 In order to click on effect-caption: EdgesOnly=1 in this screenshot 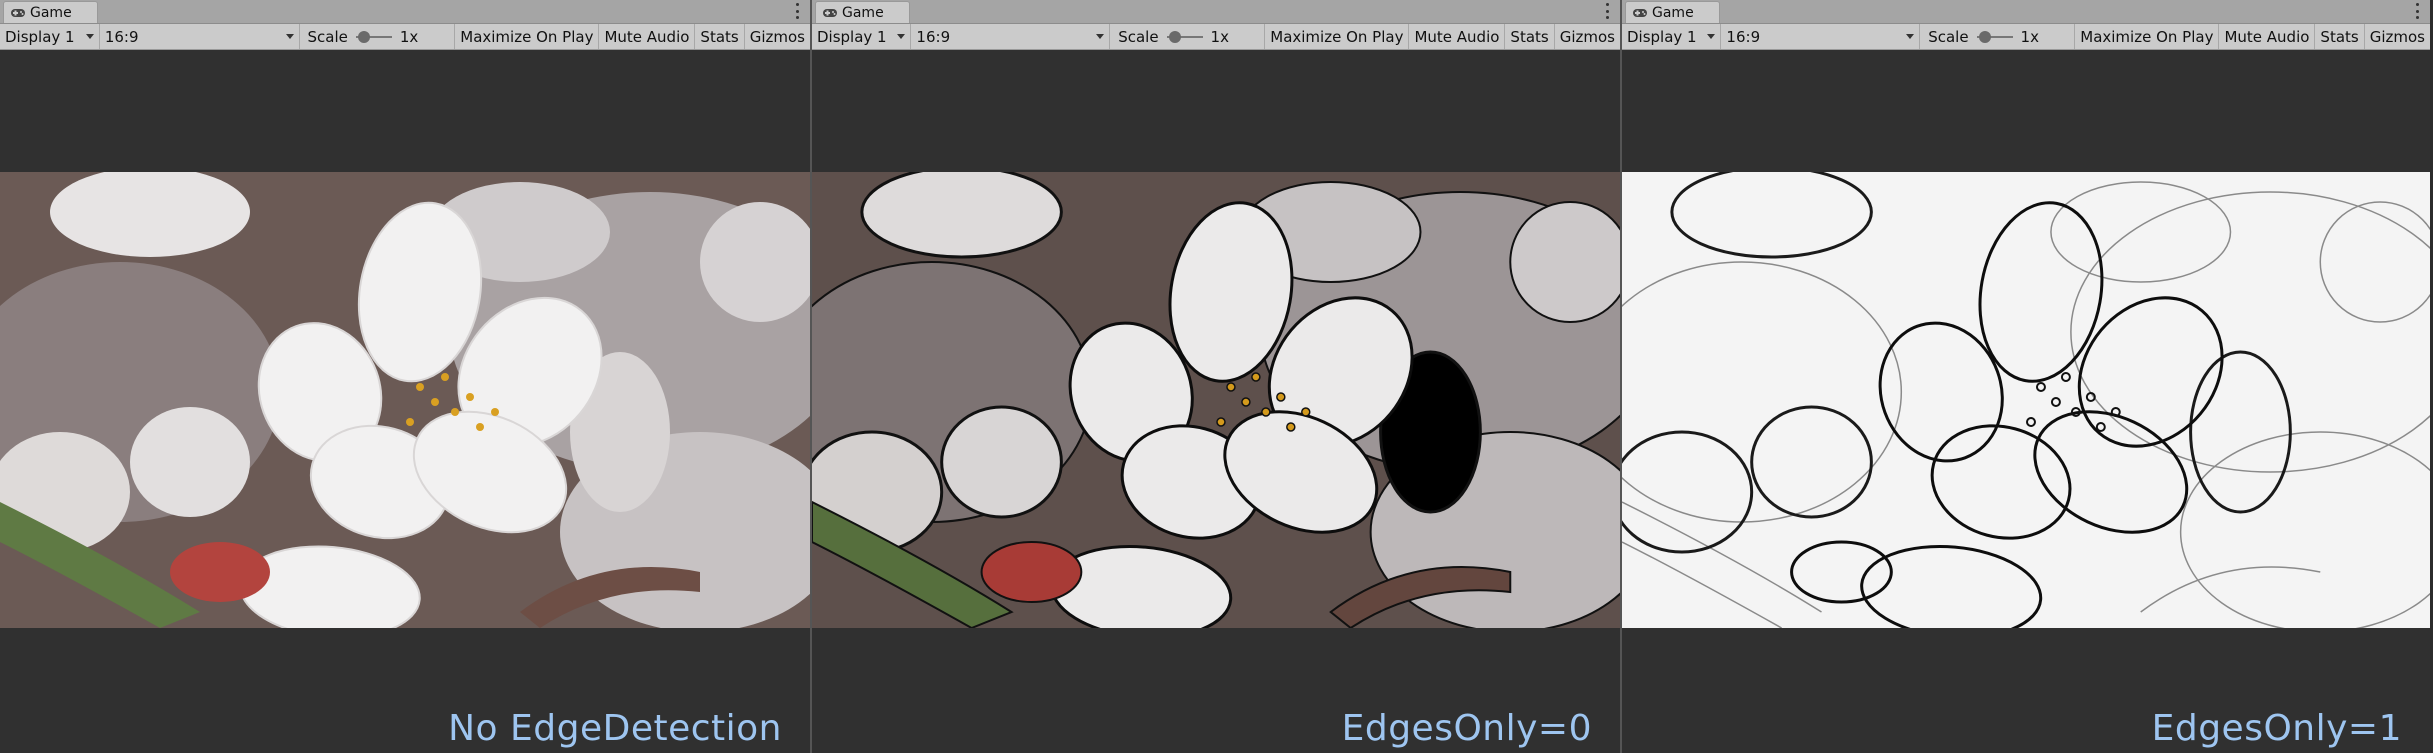, I will do `click(2276, 728)`.